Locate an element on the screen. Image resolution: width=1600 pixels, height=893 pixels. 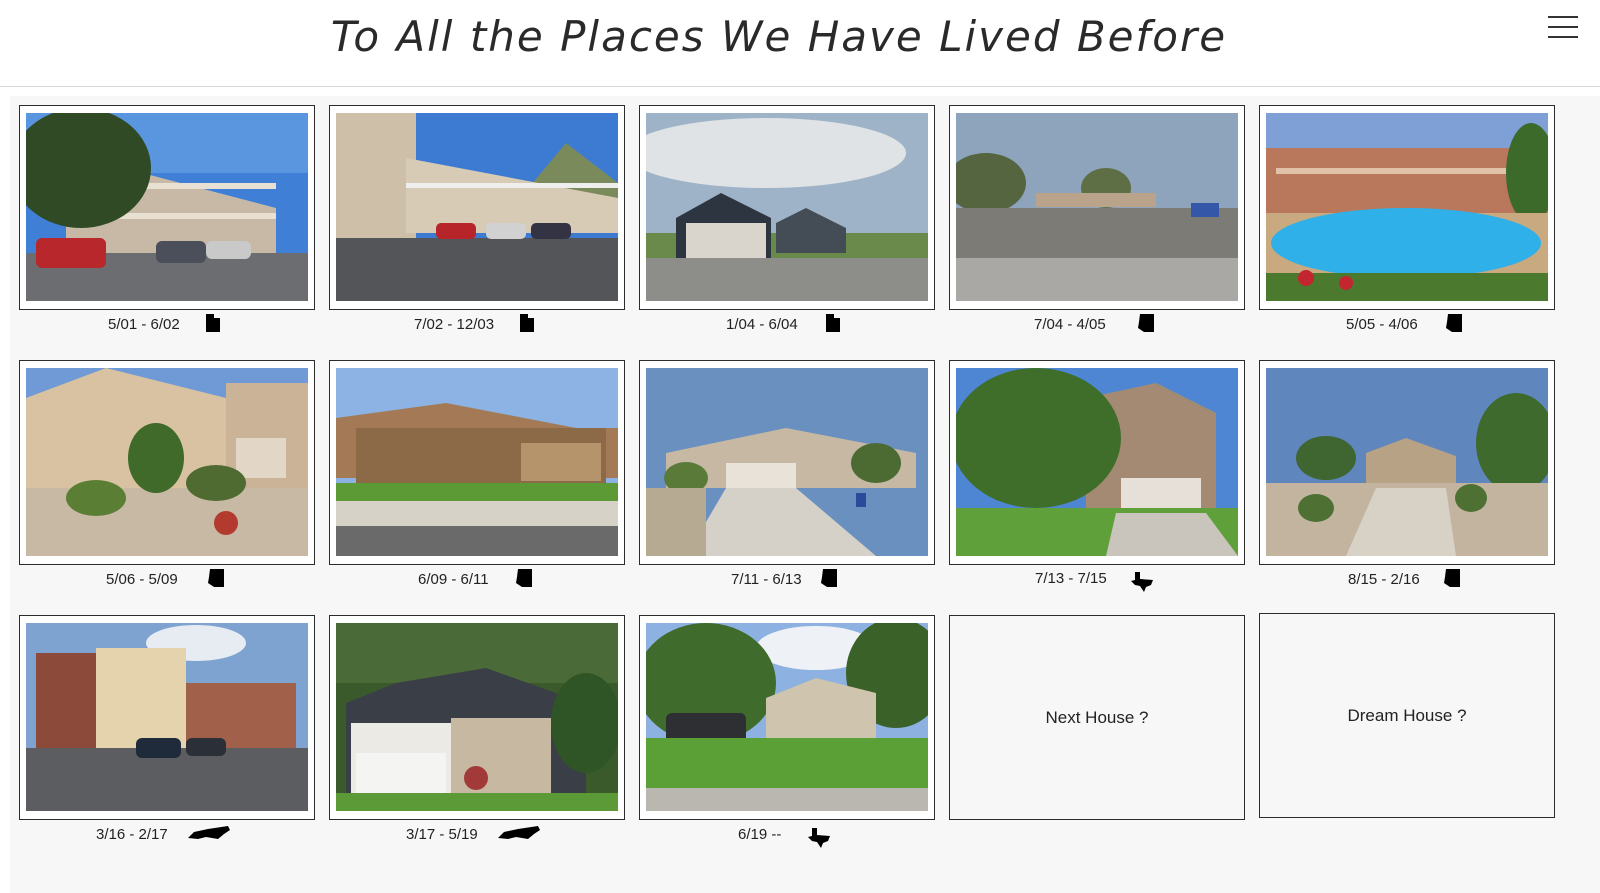
home-caption: 6/09 - 6/11 is located at coordinates (518, 581).